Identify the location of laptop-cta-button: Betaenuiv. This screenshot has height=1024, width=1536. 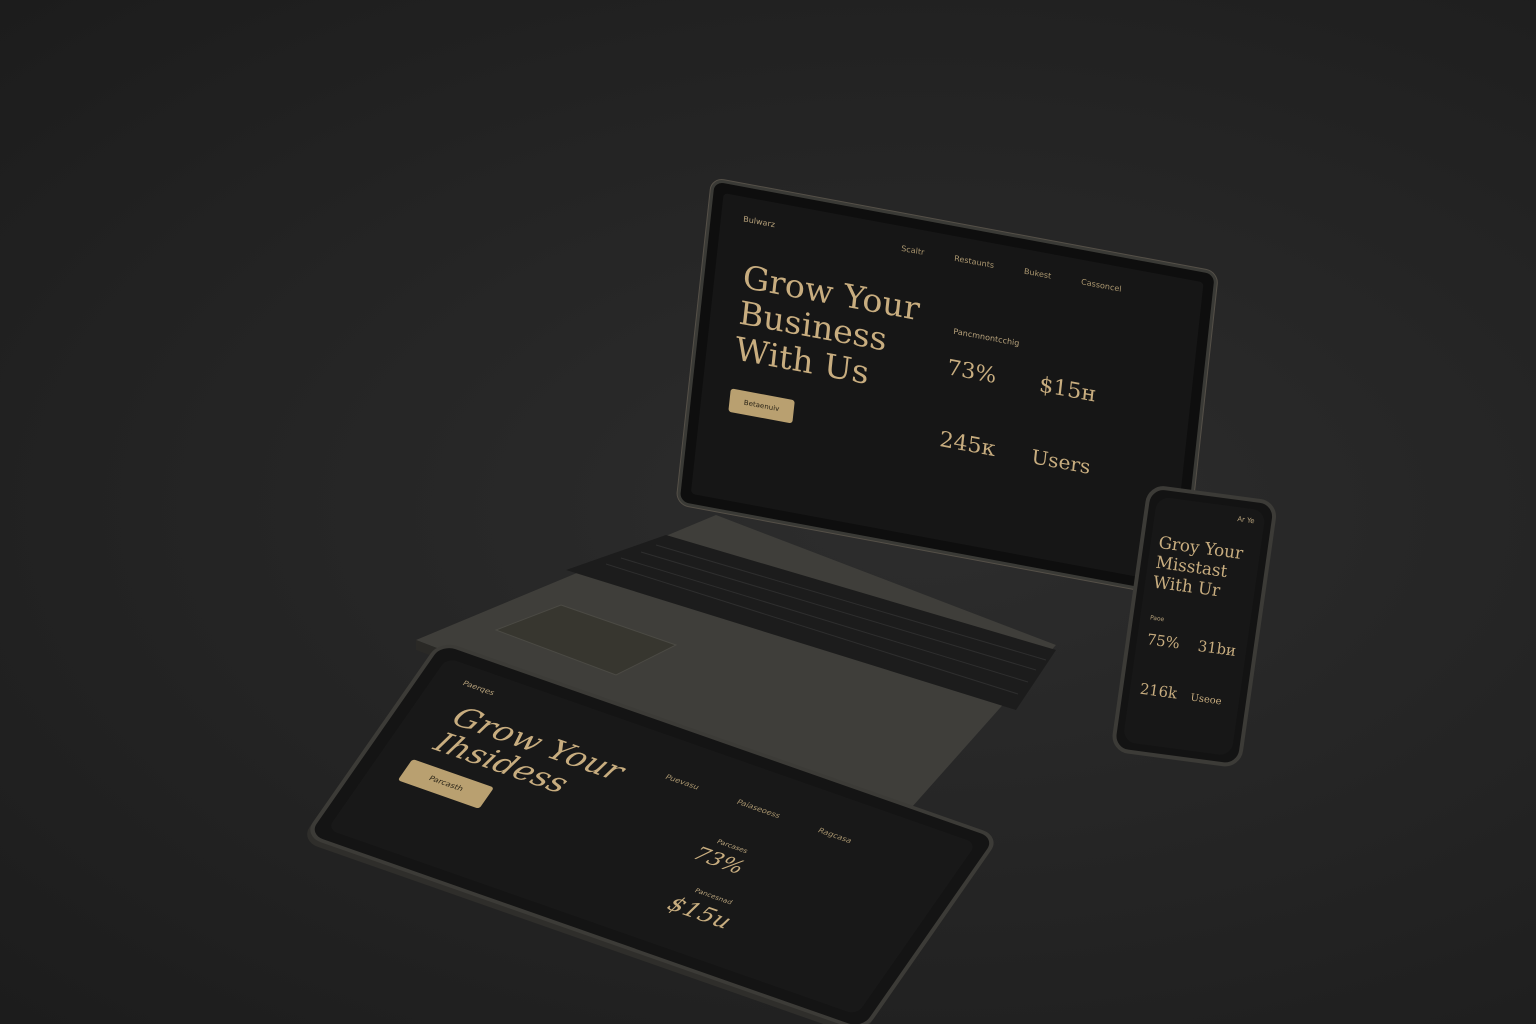
(761, 406).